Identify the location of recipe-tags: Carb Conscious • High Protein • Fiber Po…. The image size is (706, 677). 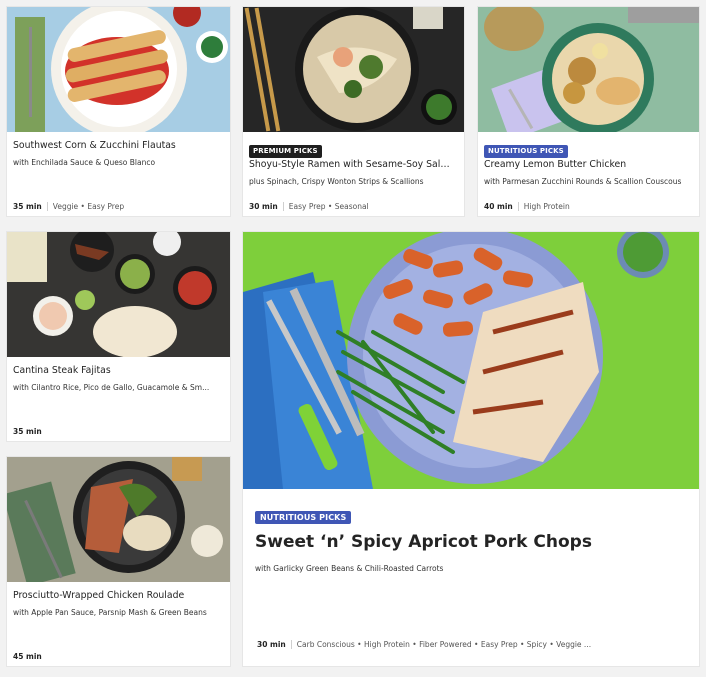
(444, 644).